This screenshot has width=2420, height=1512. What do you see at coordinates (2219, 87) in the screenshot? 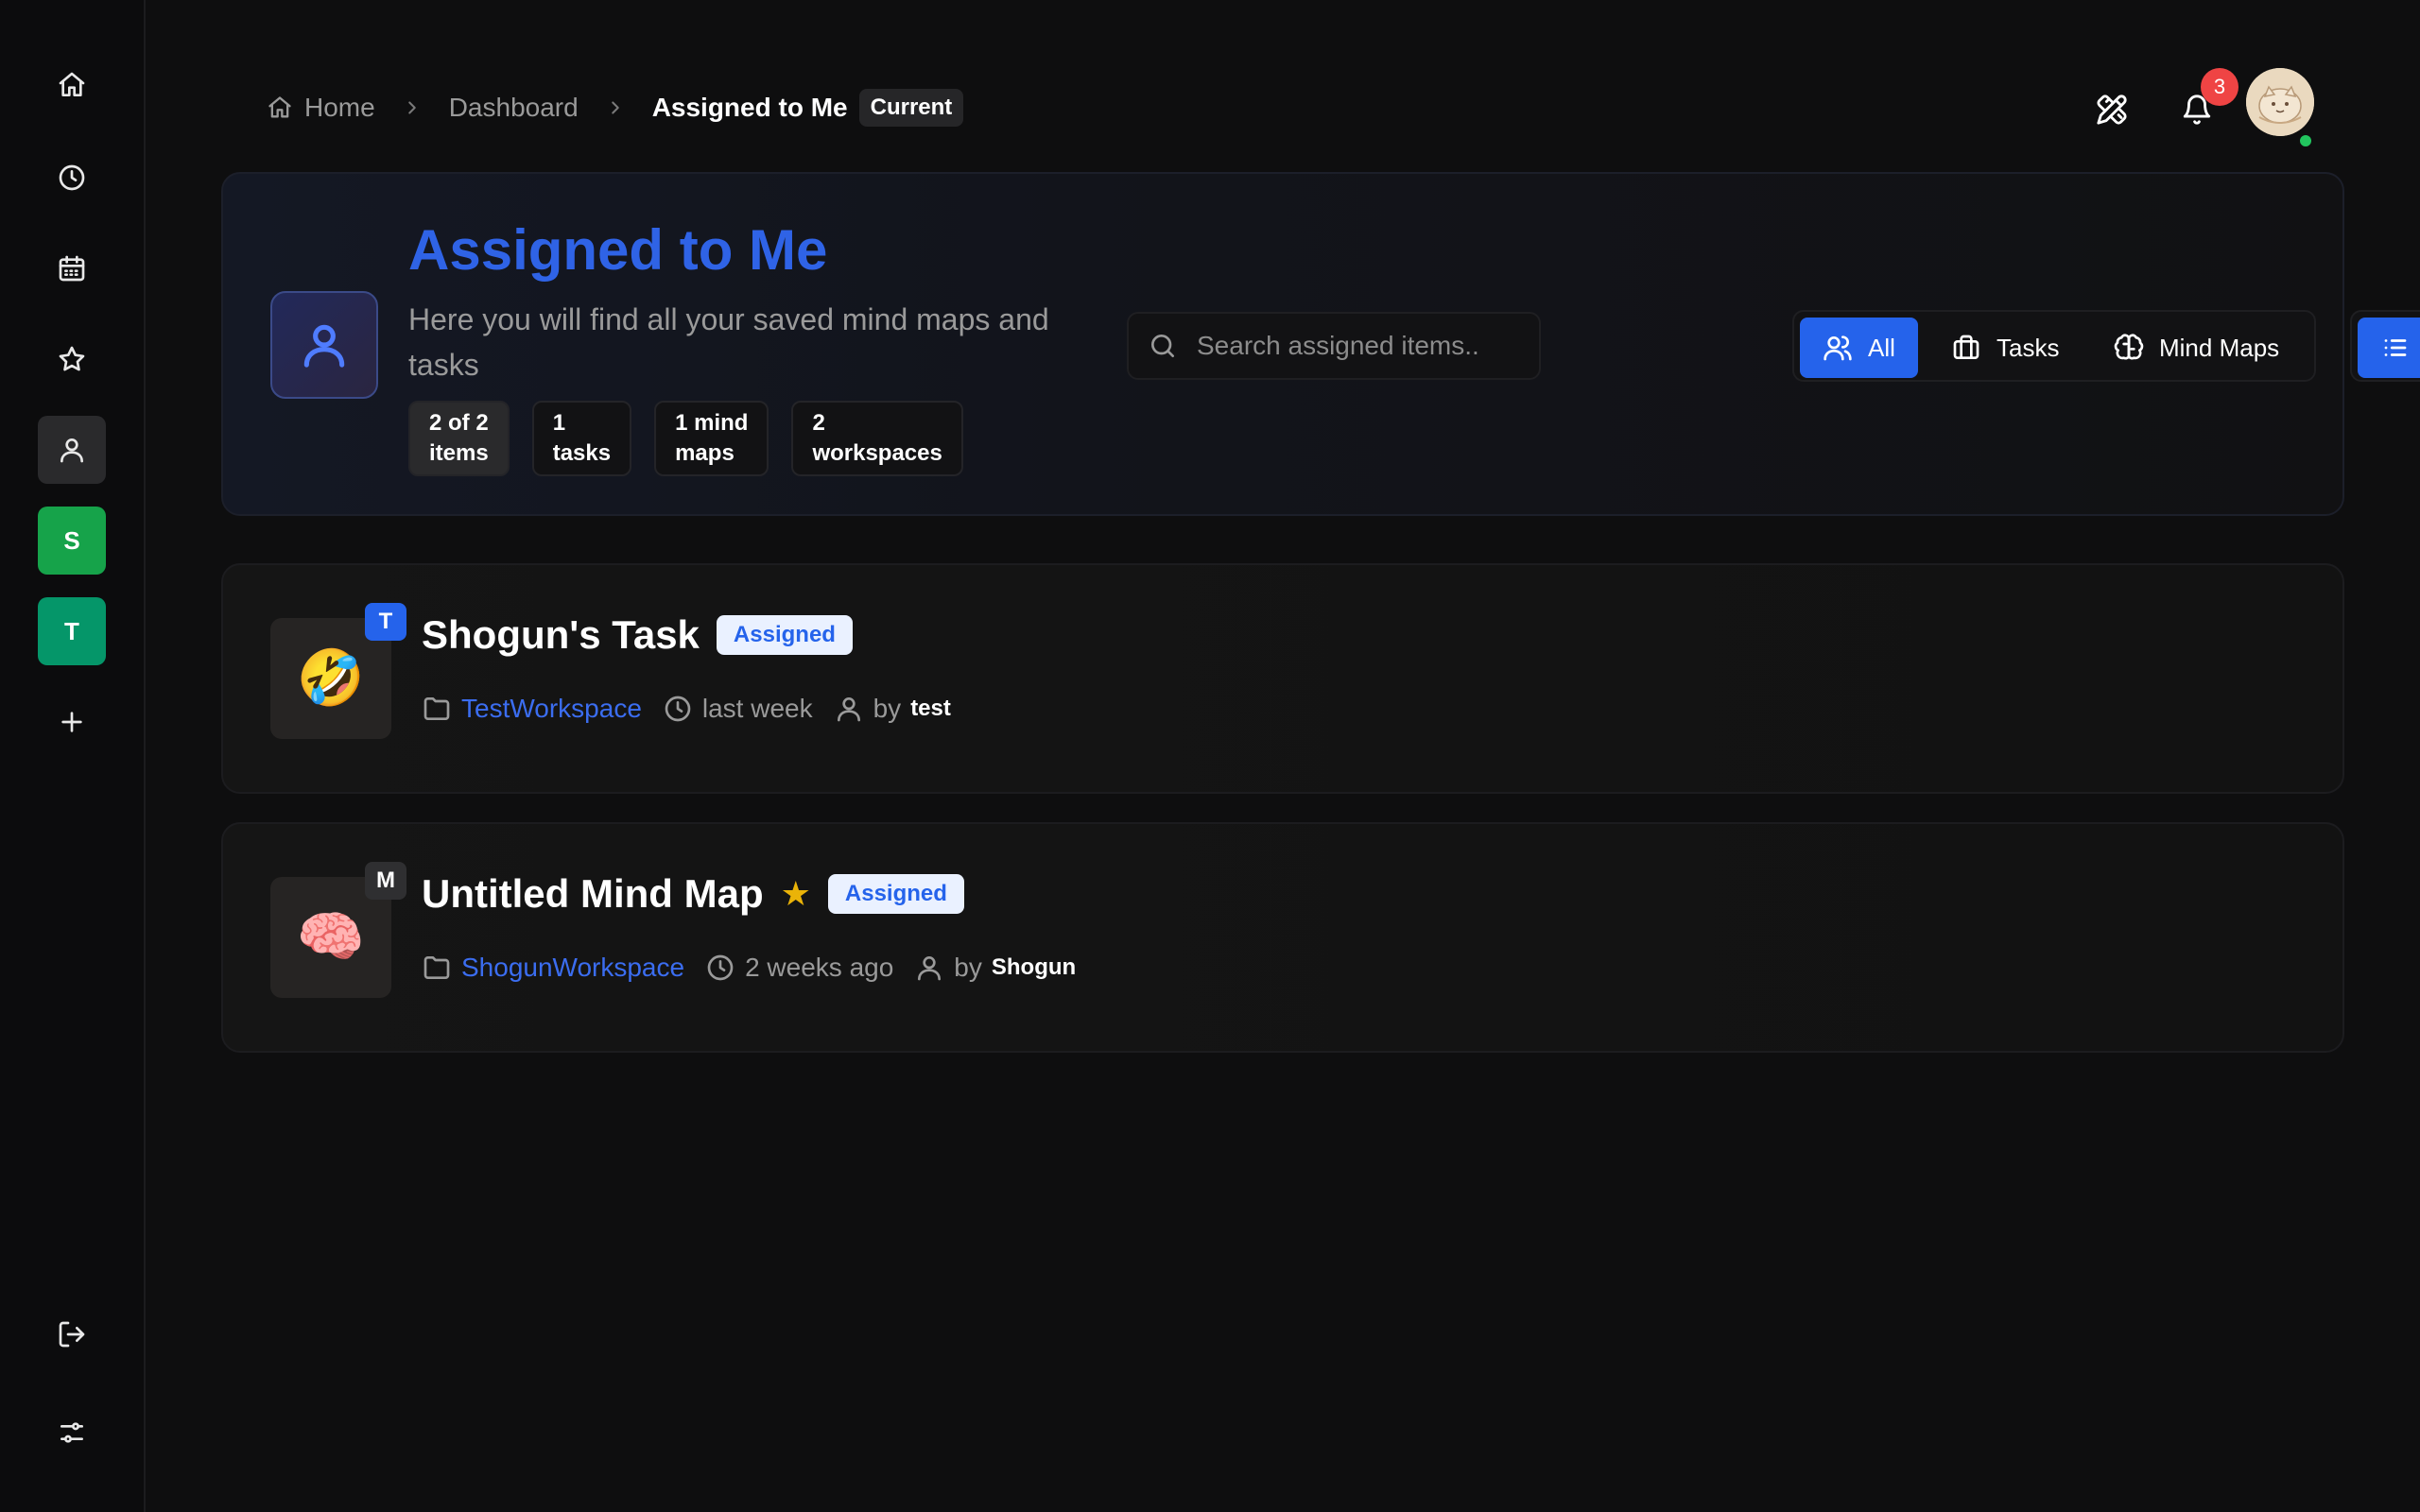
I see `notification-count-badge: 3` at bounding box center [2219, 87].